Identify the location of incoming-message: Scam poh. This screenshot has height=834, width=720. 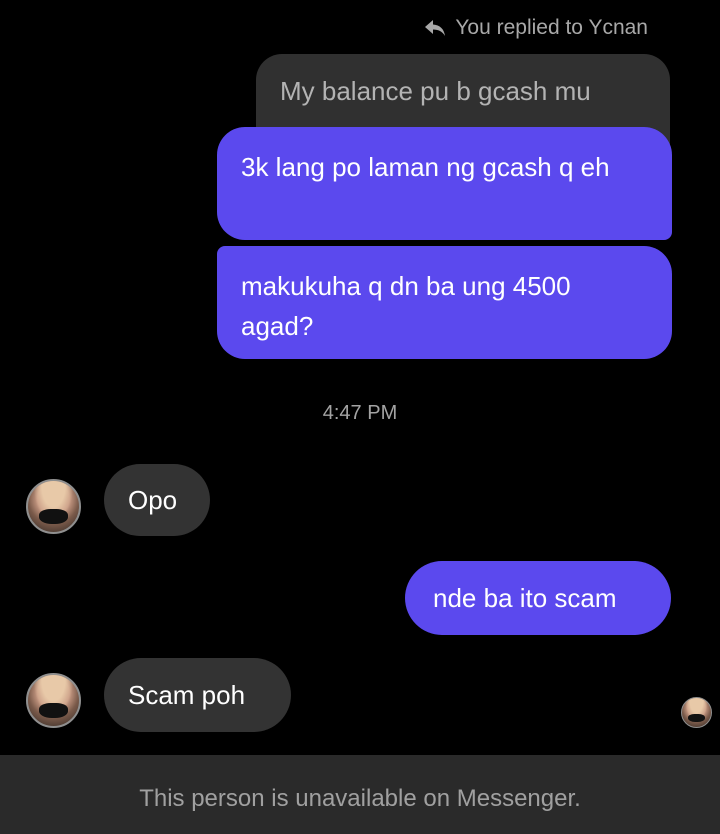
(197, 695).